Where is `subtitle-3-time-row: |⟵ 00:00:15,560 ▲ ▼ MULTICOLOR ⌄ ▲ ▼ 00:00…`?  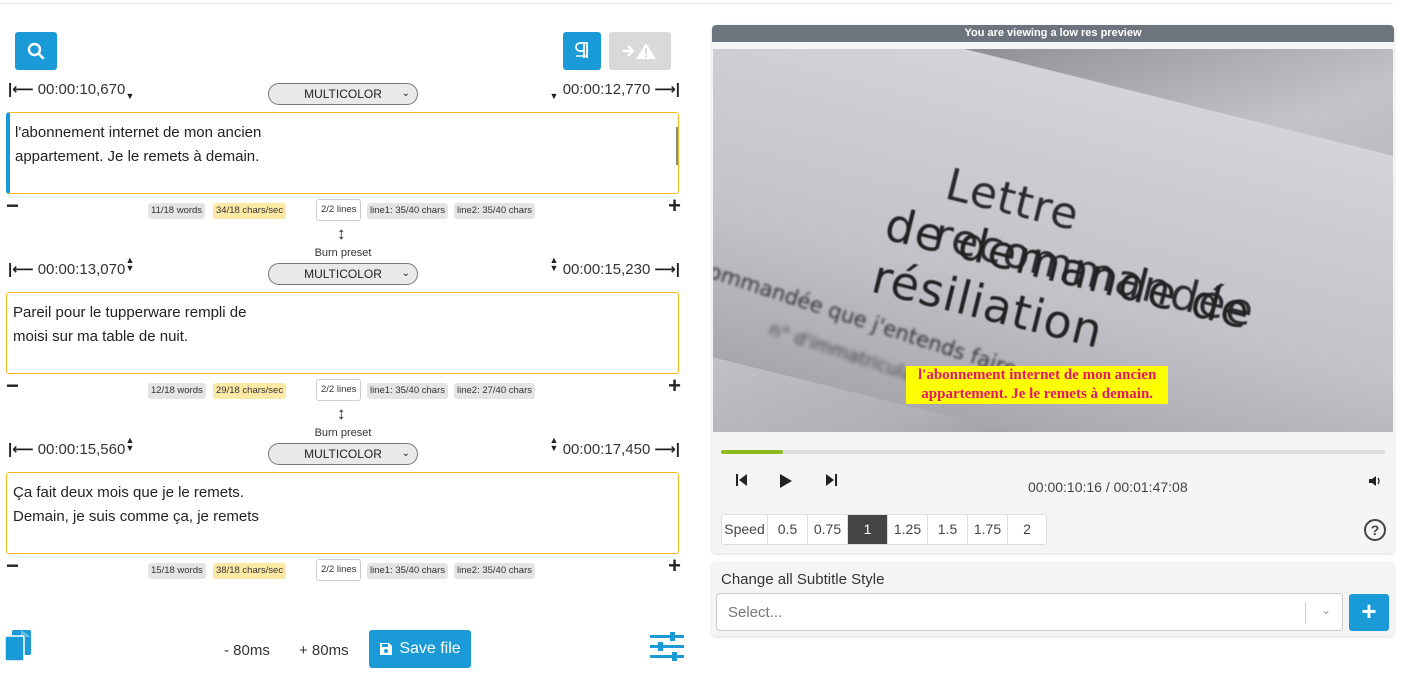 subtitle-3-time-row: |⟵ 00:00:15,560 ▲ ▼ MULTICOLOR ⌄ ▲ ▼ 00:00… is located at coordinates (344, 450).